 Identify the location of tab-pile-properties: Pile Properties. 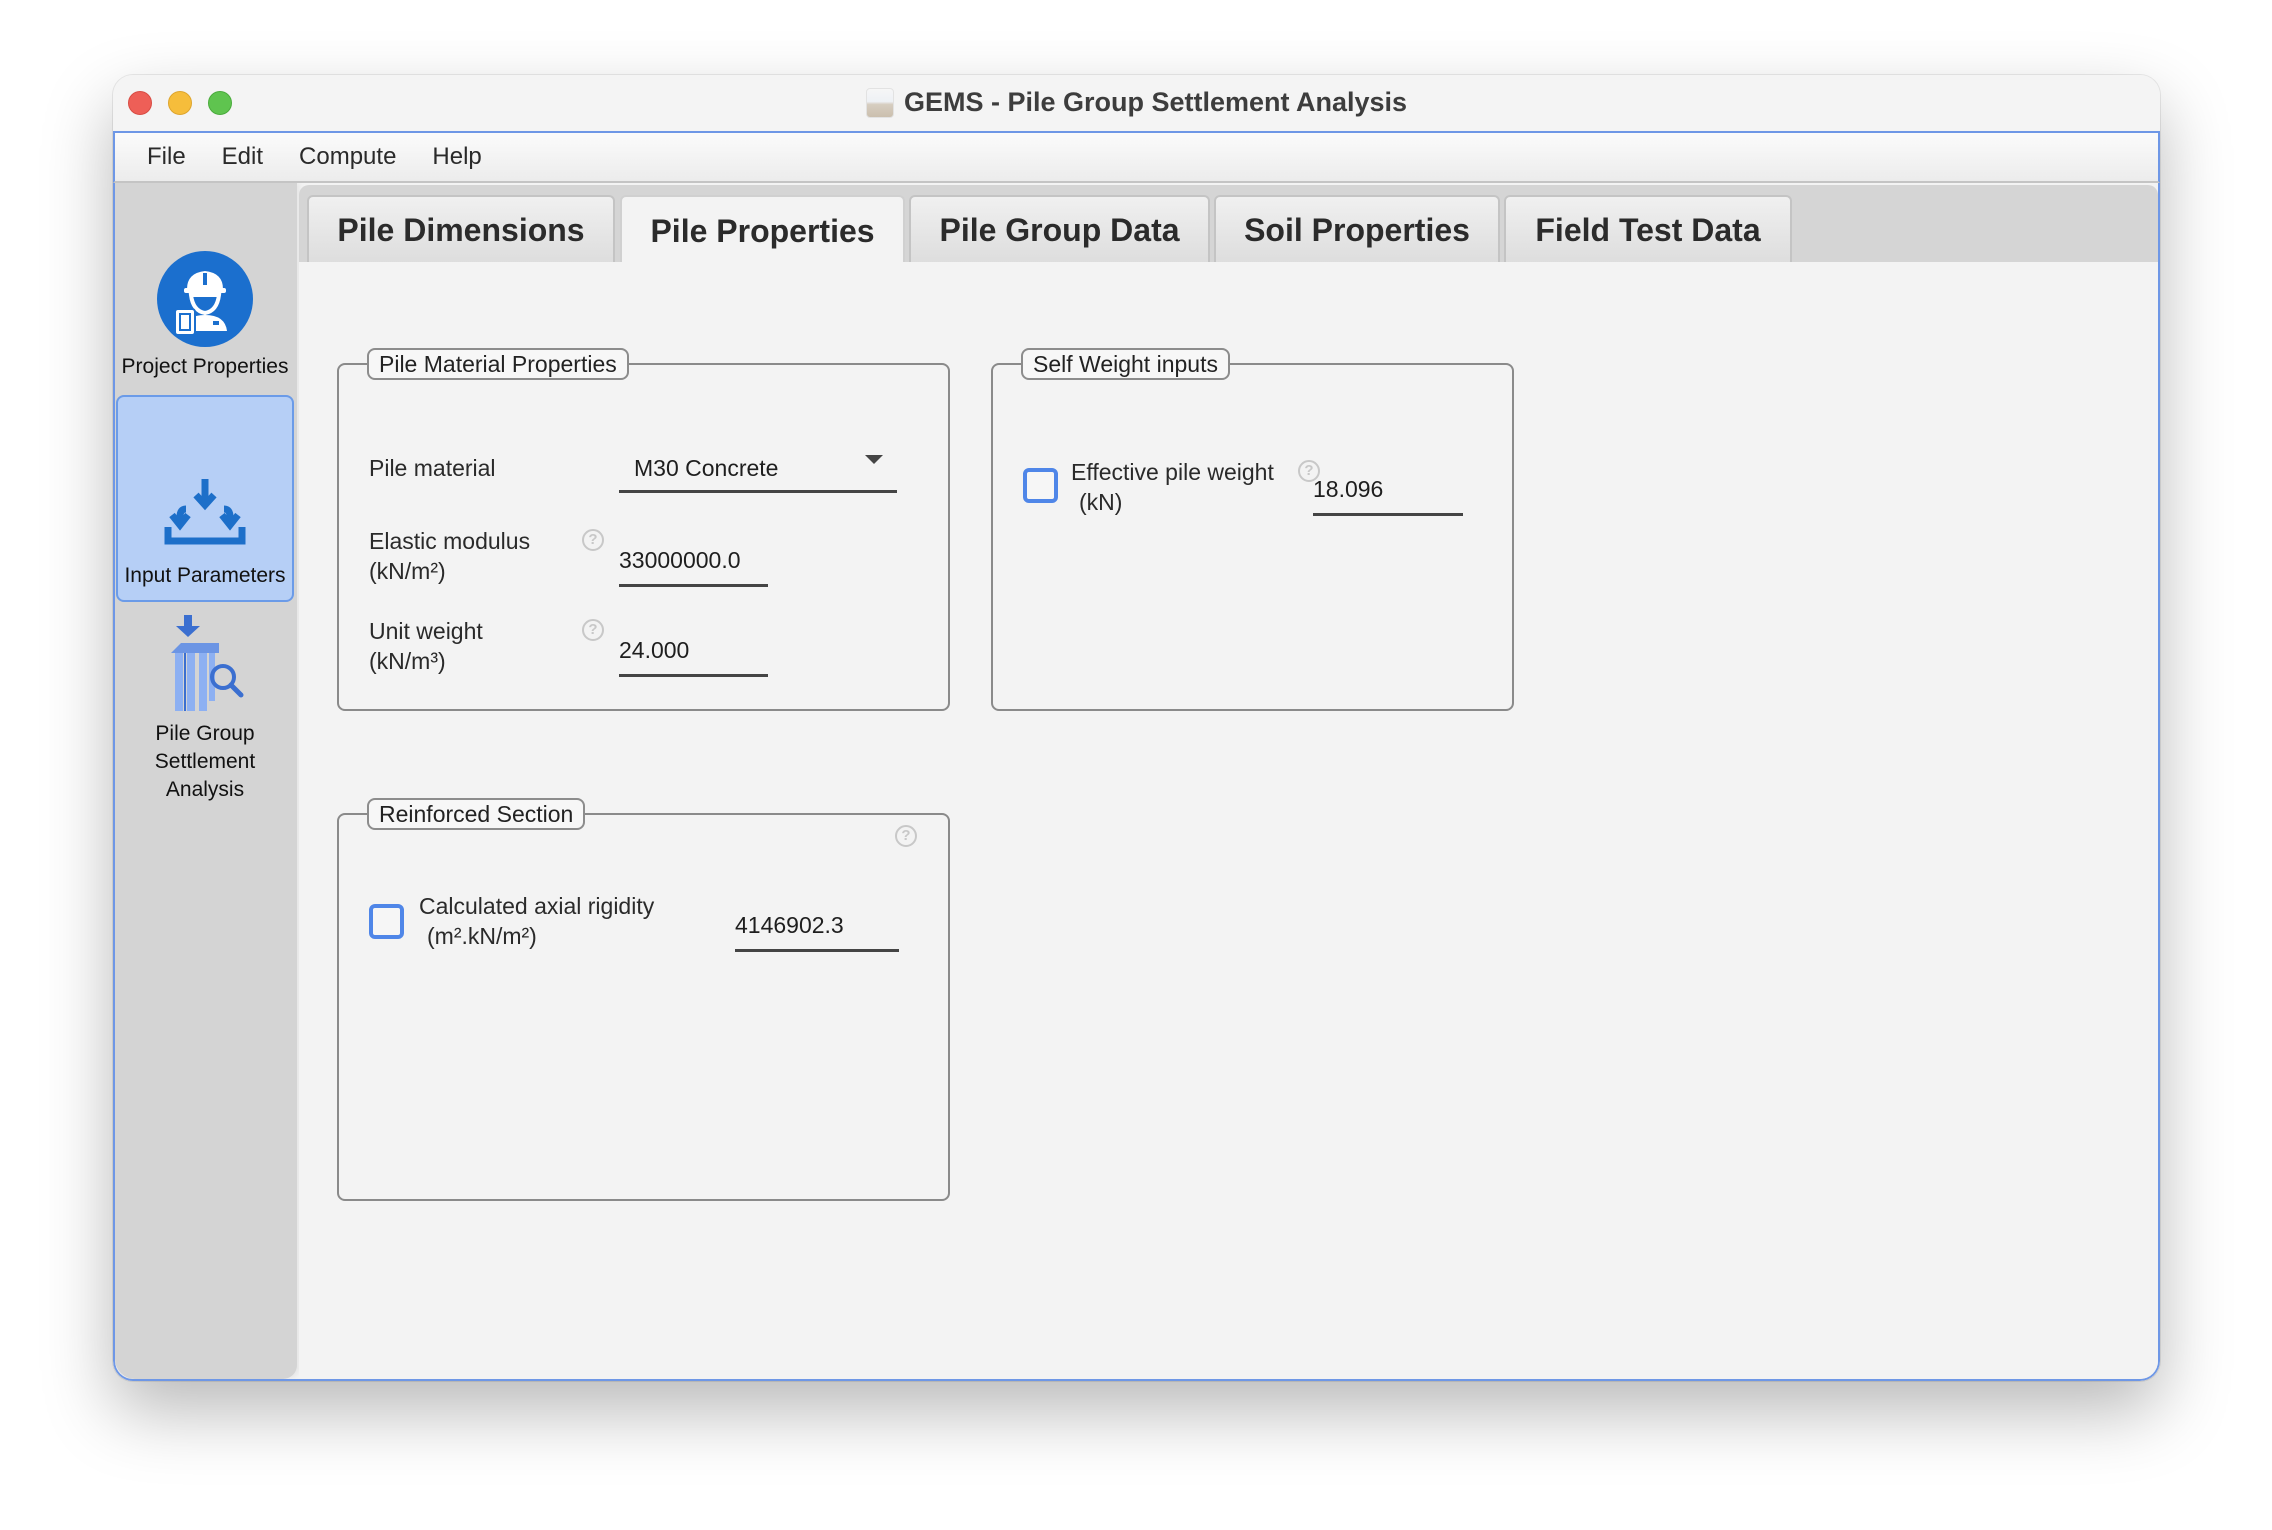
(762, 230).